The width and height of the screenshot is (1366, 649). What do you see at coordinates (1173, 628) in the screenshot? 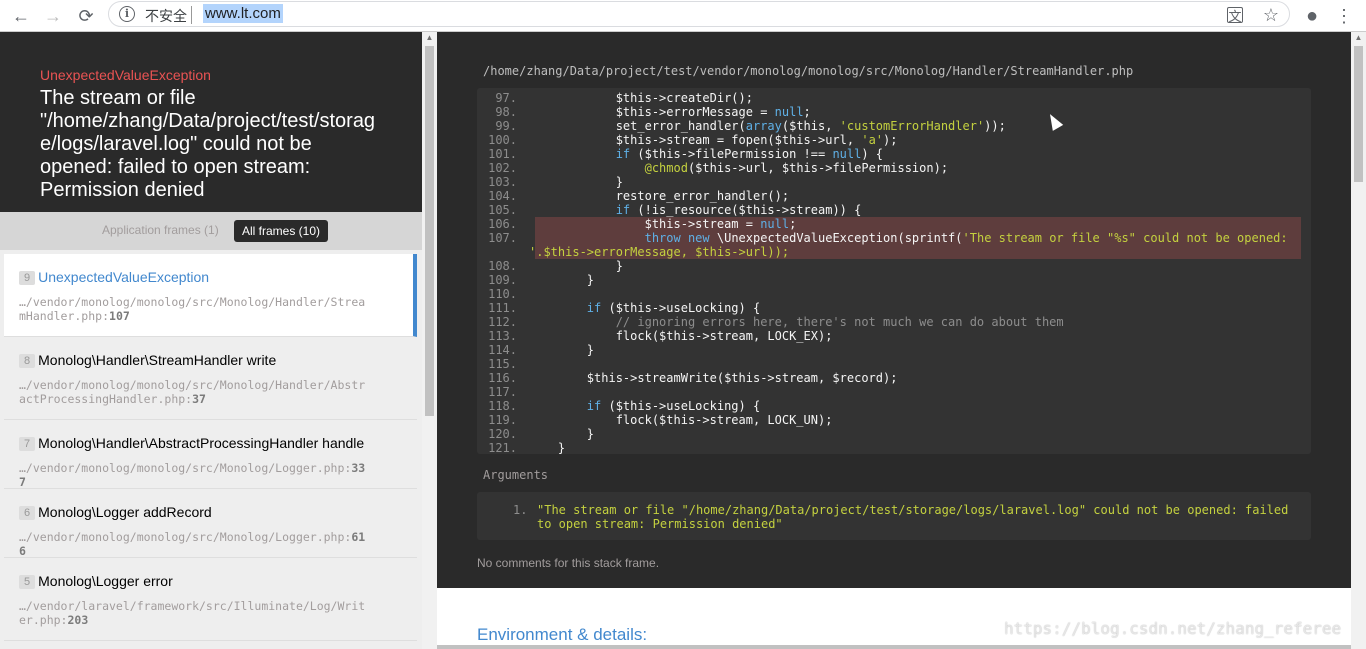
I see `watermark: https://blog.csdn.net/zhang_referee` at bounding box center [1173, 628].